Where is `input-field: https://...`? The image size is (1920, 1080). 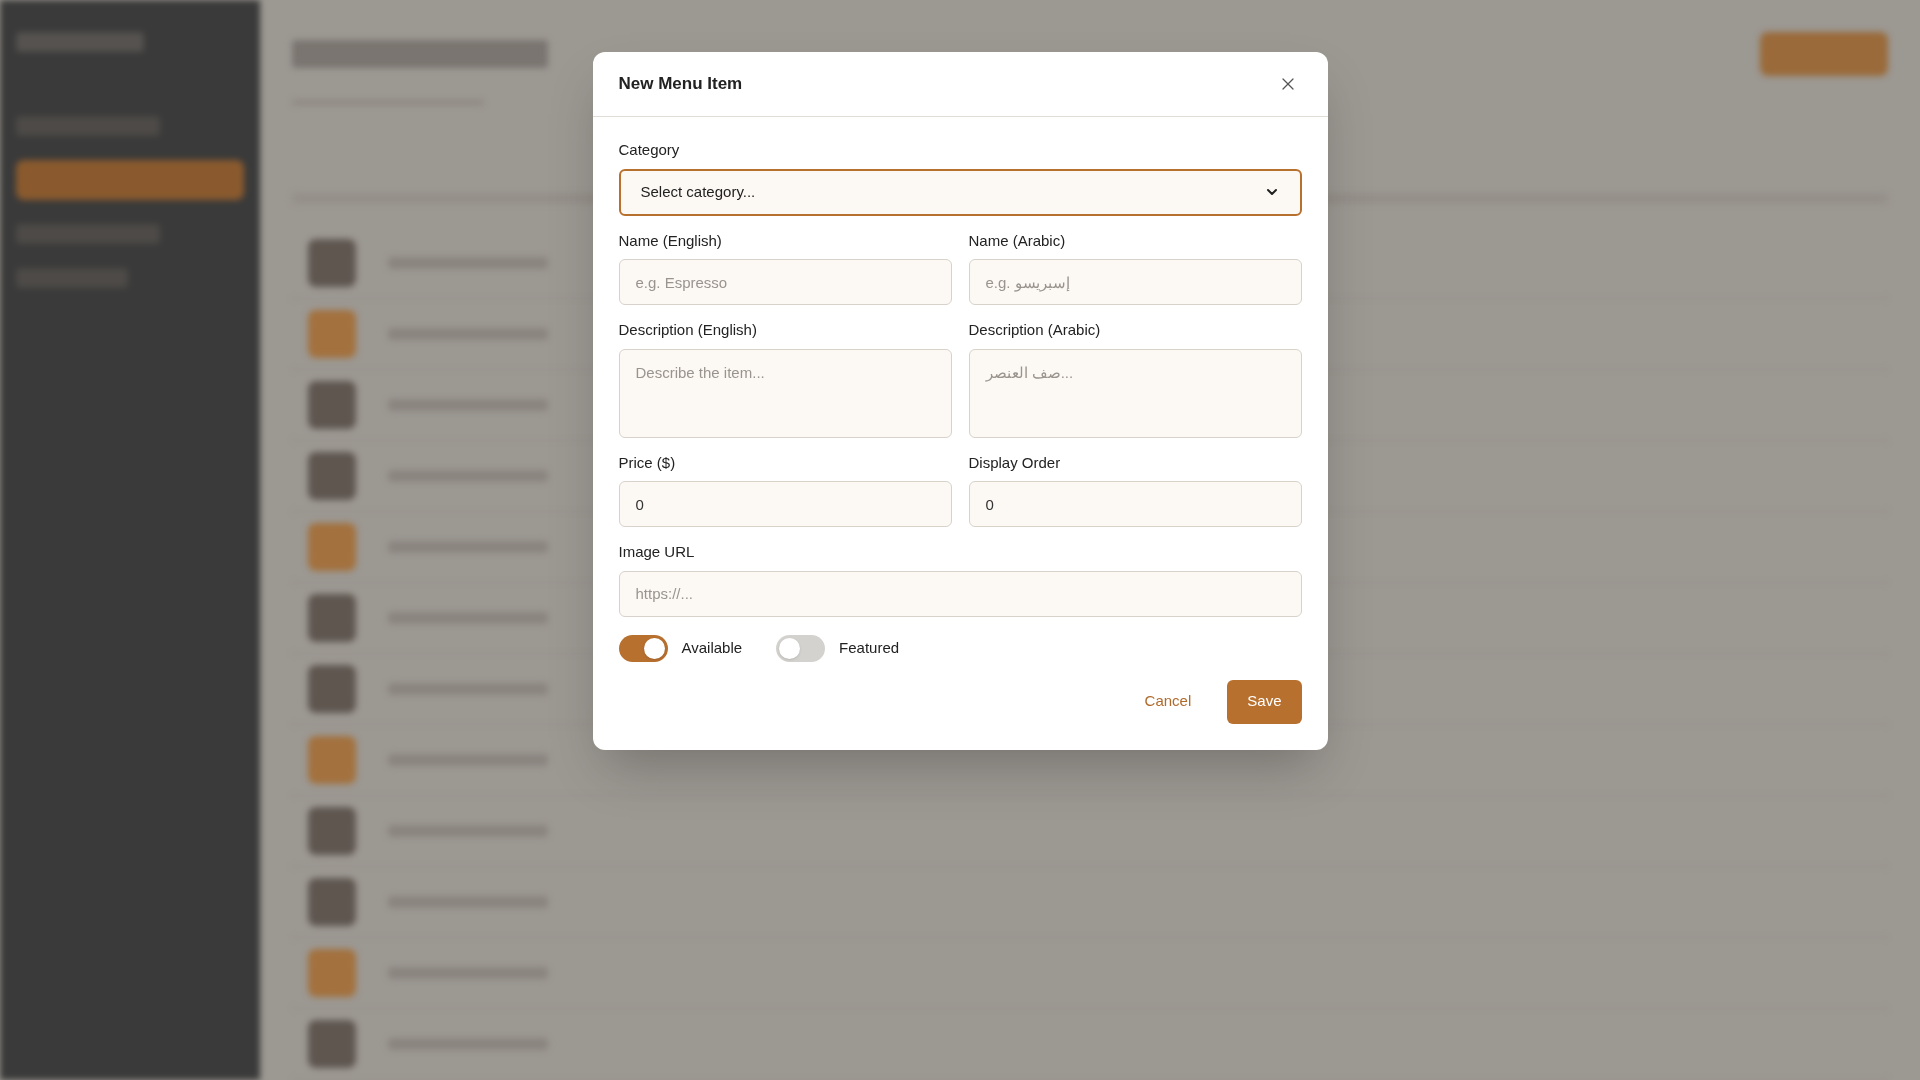
input-field: https://... is located at coordinates (960, 593).